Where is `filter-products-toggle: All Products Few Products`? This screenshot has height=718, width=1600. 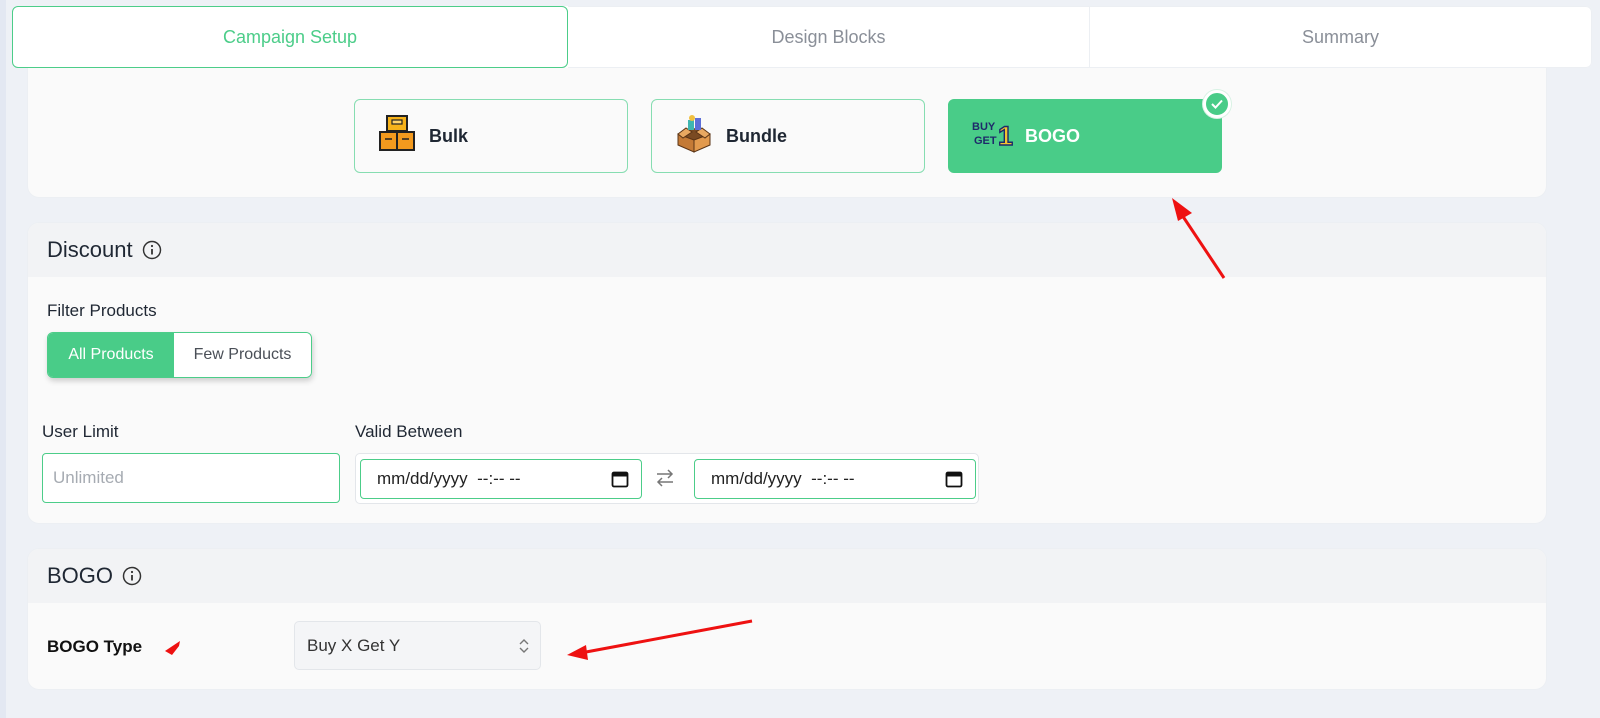
filter-products-toggle: All Products Few Products is located at coordinates (179, 355).